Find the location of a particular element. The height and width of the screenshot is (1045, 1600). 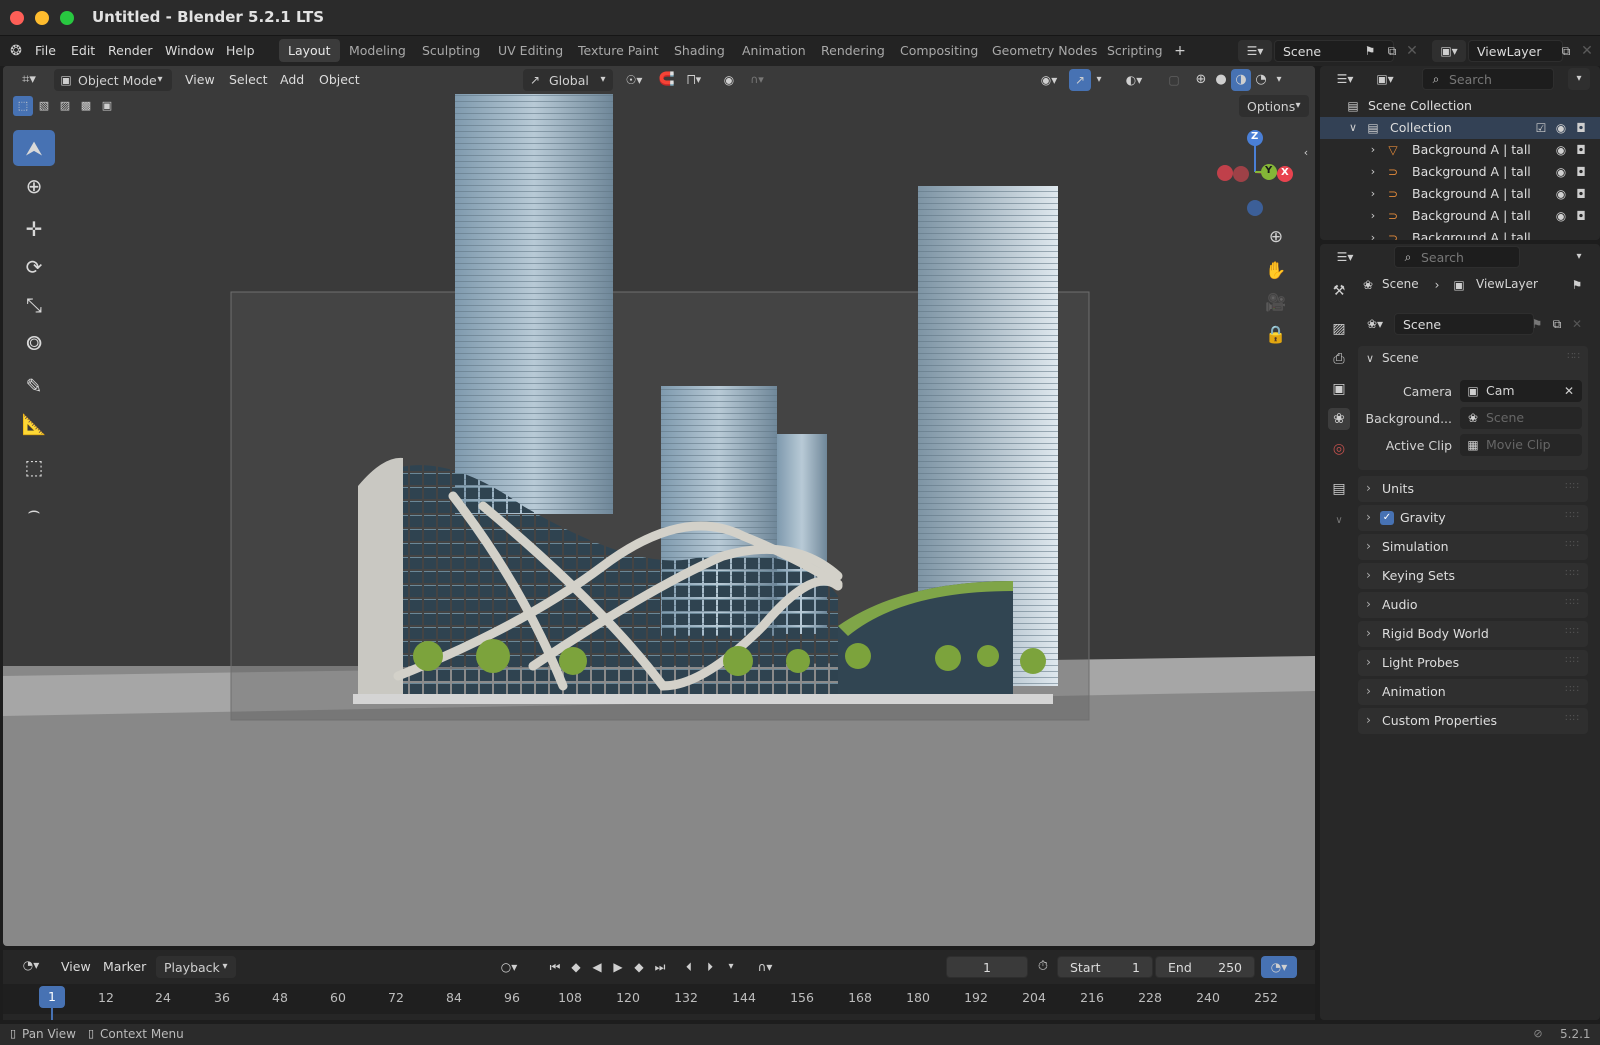

add-cube-tool: ⬚ is located at coordinates (34, 467).